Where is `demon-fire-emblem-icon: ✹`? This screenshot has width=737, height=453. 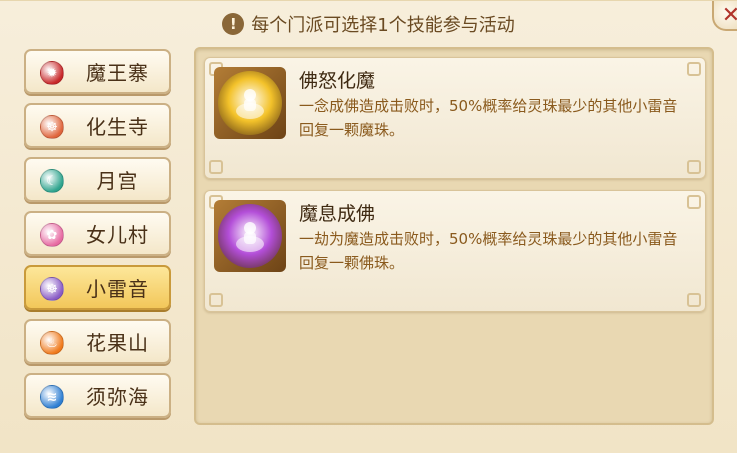 demon-fire-emblem-icon: ✹ is located at coordinates (52, 73).